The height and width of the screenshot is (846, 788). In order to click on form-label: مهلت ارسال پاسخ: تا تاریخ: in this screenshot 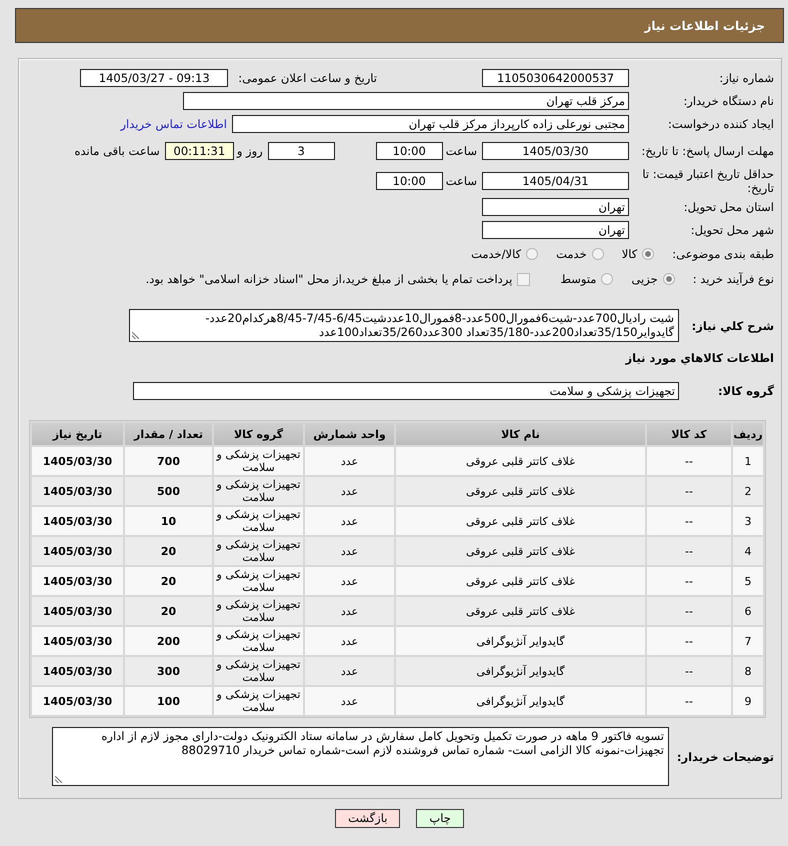, I will do `click(707, 151)`.